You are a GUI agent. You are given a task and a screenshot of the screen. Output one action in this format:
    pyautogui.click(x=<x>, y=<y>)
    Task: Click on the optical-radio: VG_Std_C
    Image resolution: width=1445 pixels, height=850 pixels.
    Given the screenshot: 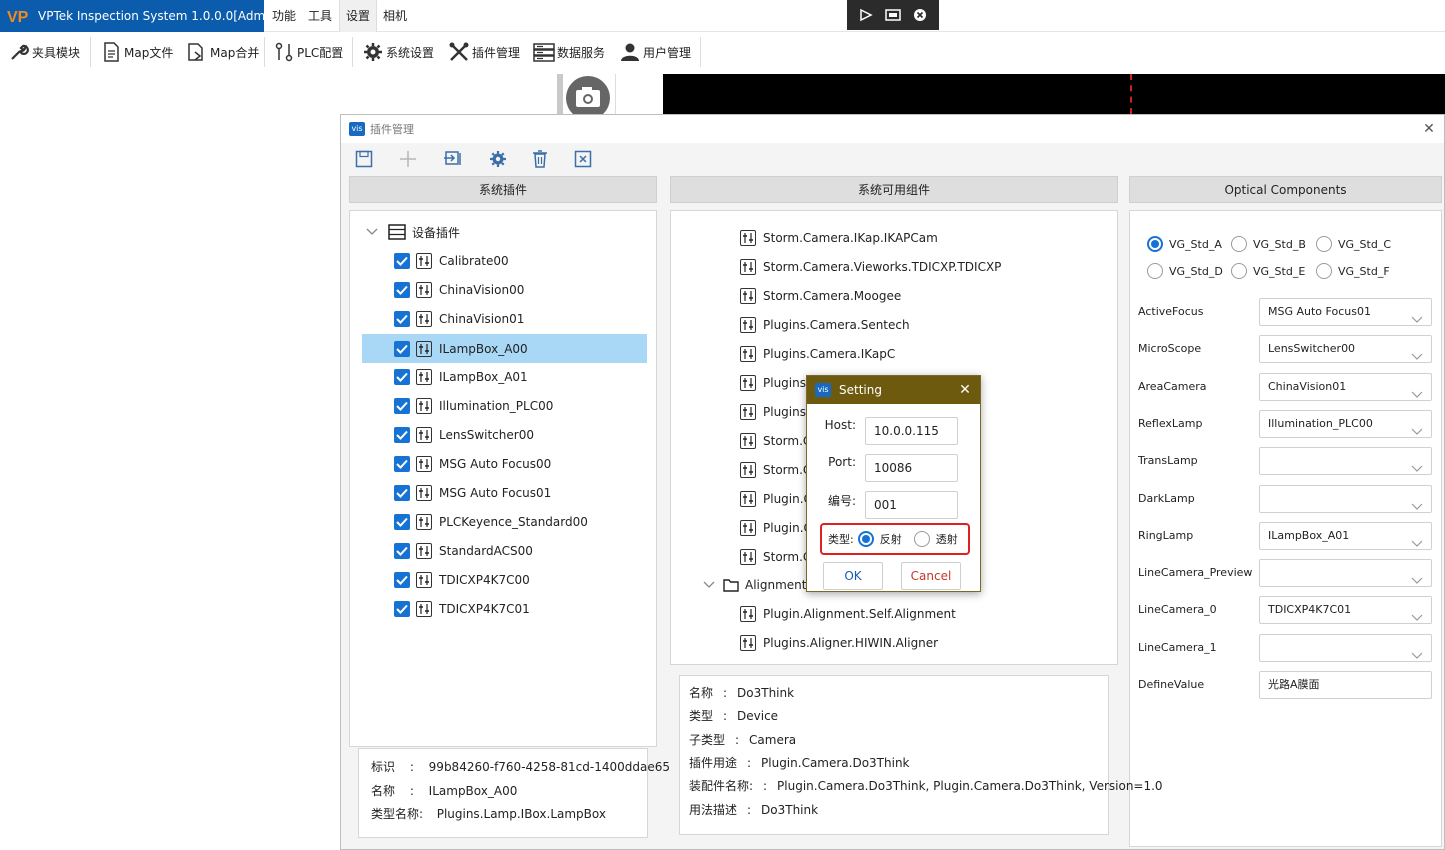 What is the action you would take?
    pyautogui.click(x=1353, y=244)
    